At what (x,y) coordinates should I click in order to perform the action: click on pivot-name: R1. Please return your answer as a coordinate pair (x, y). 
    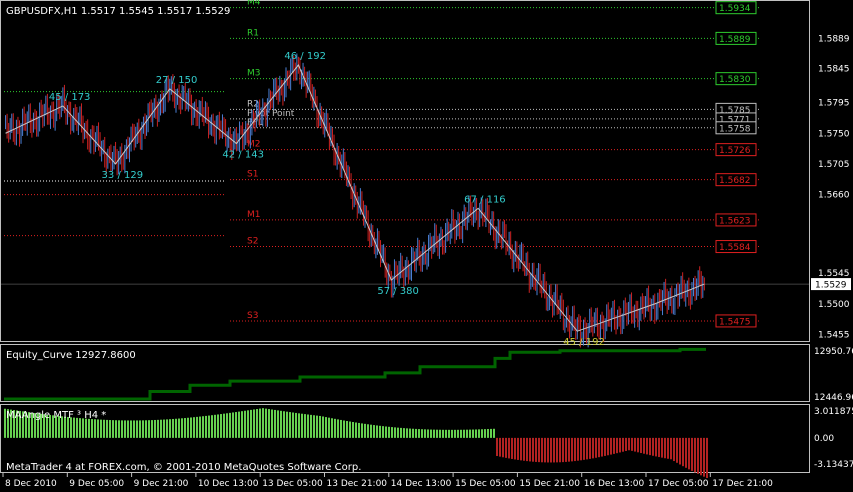
    Looking at the image, I should click on (253, 33).